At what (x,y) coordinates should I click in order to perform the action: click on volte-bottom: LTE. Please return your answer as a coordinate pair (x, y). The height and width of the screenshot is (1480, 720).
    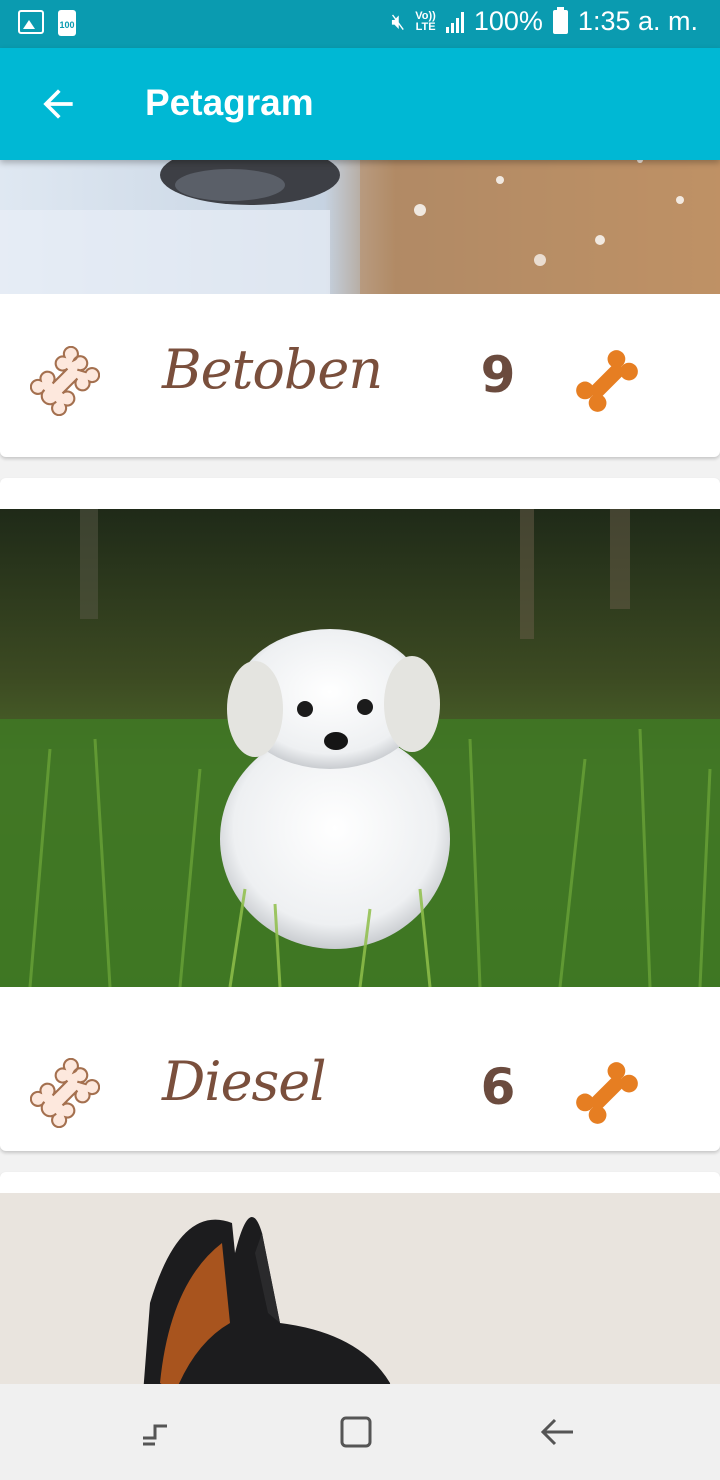
    Looking at the image, I should click on (425, 26).